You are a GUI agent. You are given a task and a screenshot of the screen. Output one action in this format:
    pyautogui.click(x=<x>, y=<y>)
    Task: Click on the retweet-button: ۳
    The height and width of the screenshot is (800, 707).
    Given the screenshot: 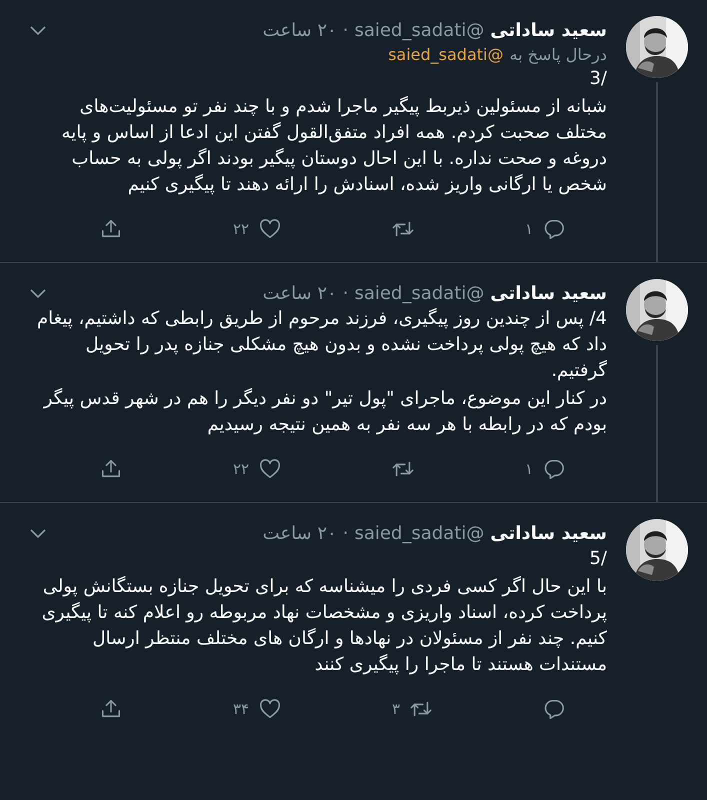 What is the action you would take?
    pyautogui.click(x=412, y=709)
    